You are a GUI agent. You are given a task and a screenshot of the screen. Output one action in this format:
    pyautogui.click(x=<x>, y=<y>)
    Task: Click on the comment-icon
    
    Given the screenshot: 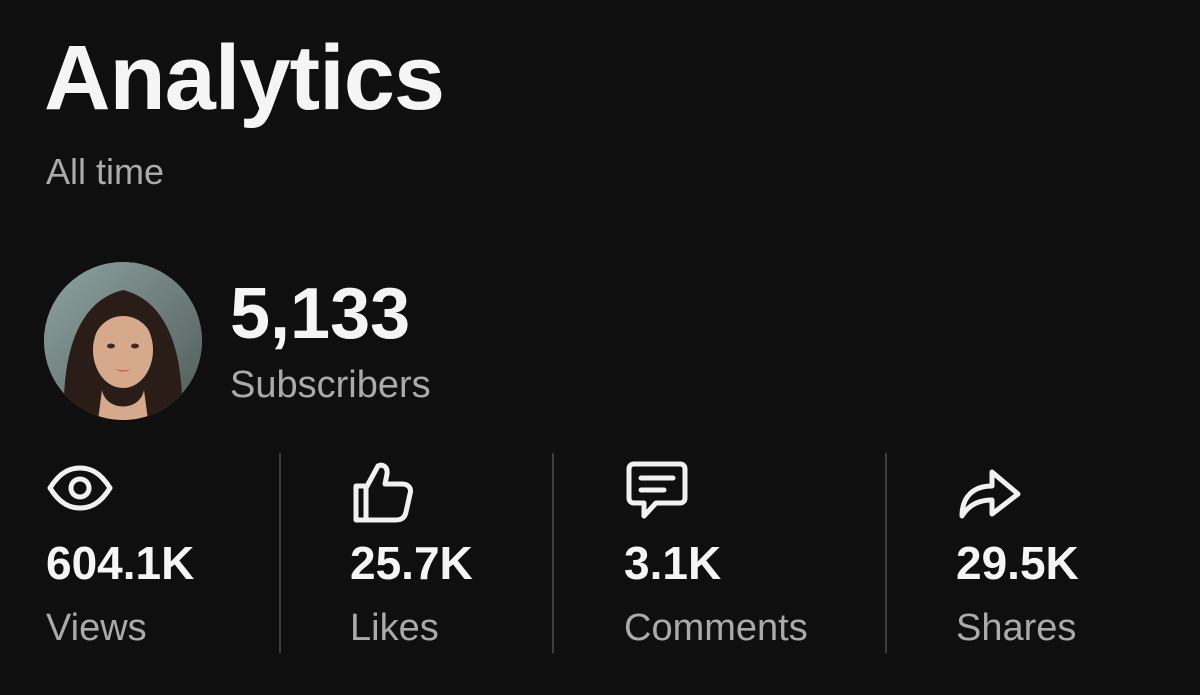 What is the action you would take?
    pyautogui.click(x=657, y=490)
    